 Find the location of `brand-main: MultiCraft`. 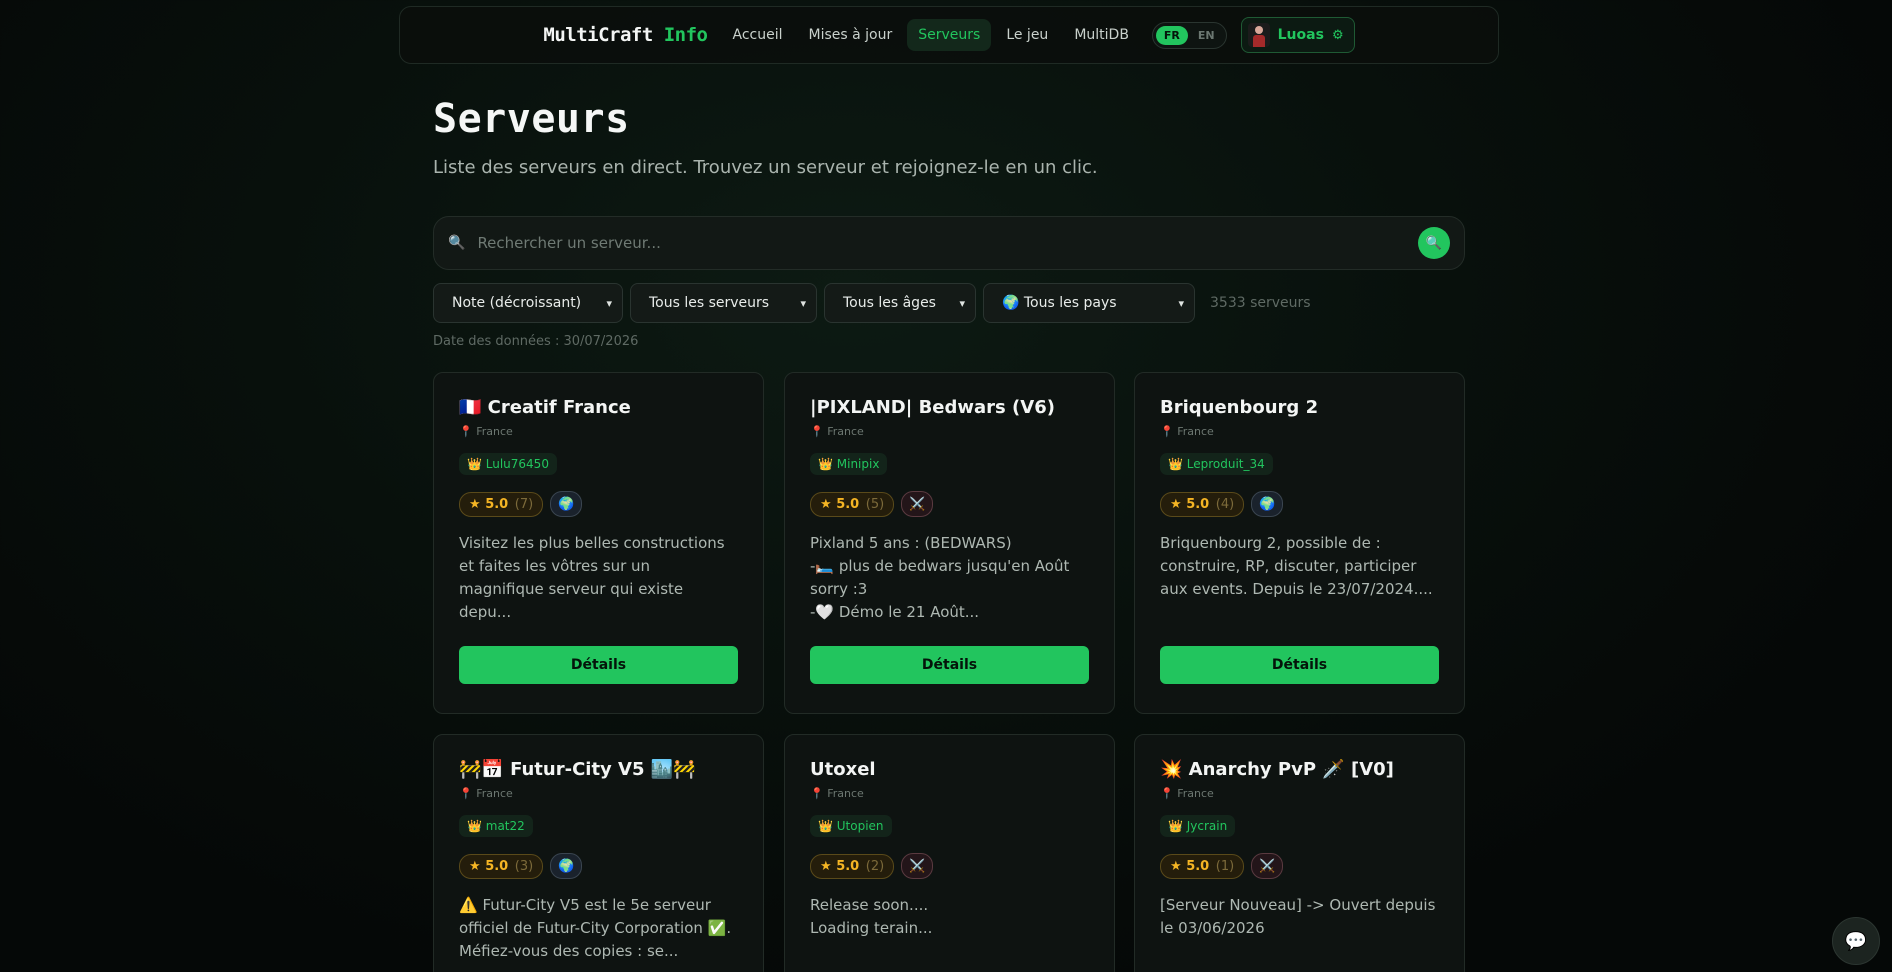

brand-main: MultiCraft is located at coordinates (598, 35).